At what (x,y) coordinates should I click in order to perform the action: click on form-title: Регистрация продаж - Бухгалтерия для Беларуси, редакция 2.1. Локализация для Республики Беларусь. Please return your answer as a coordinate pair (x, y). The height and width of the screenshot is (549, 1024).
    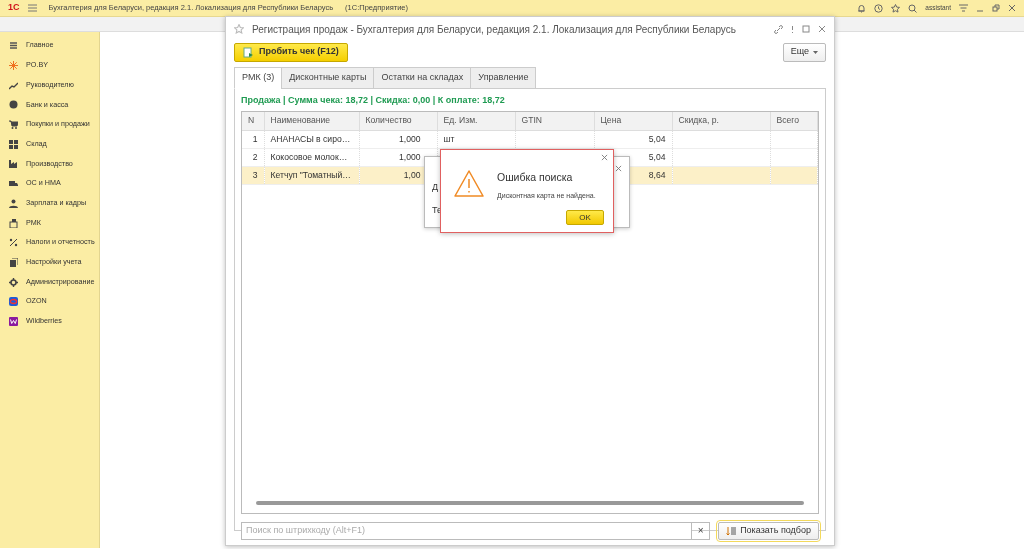
    Looking at the image, I should click on (494, 29).